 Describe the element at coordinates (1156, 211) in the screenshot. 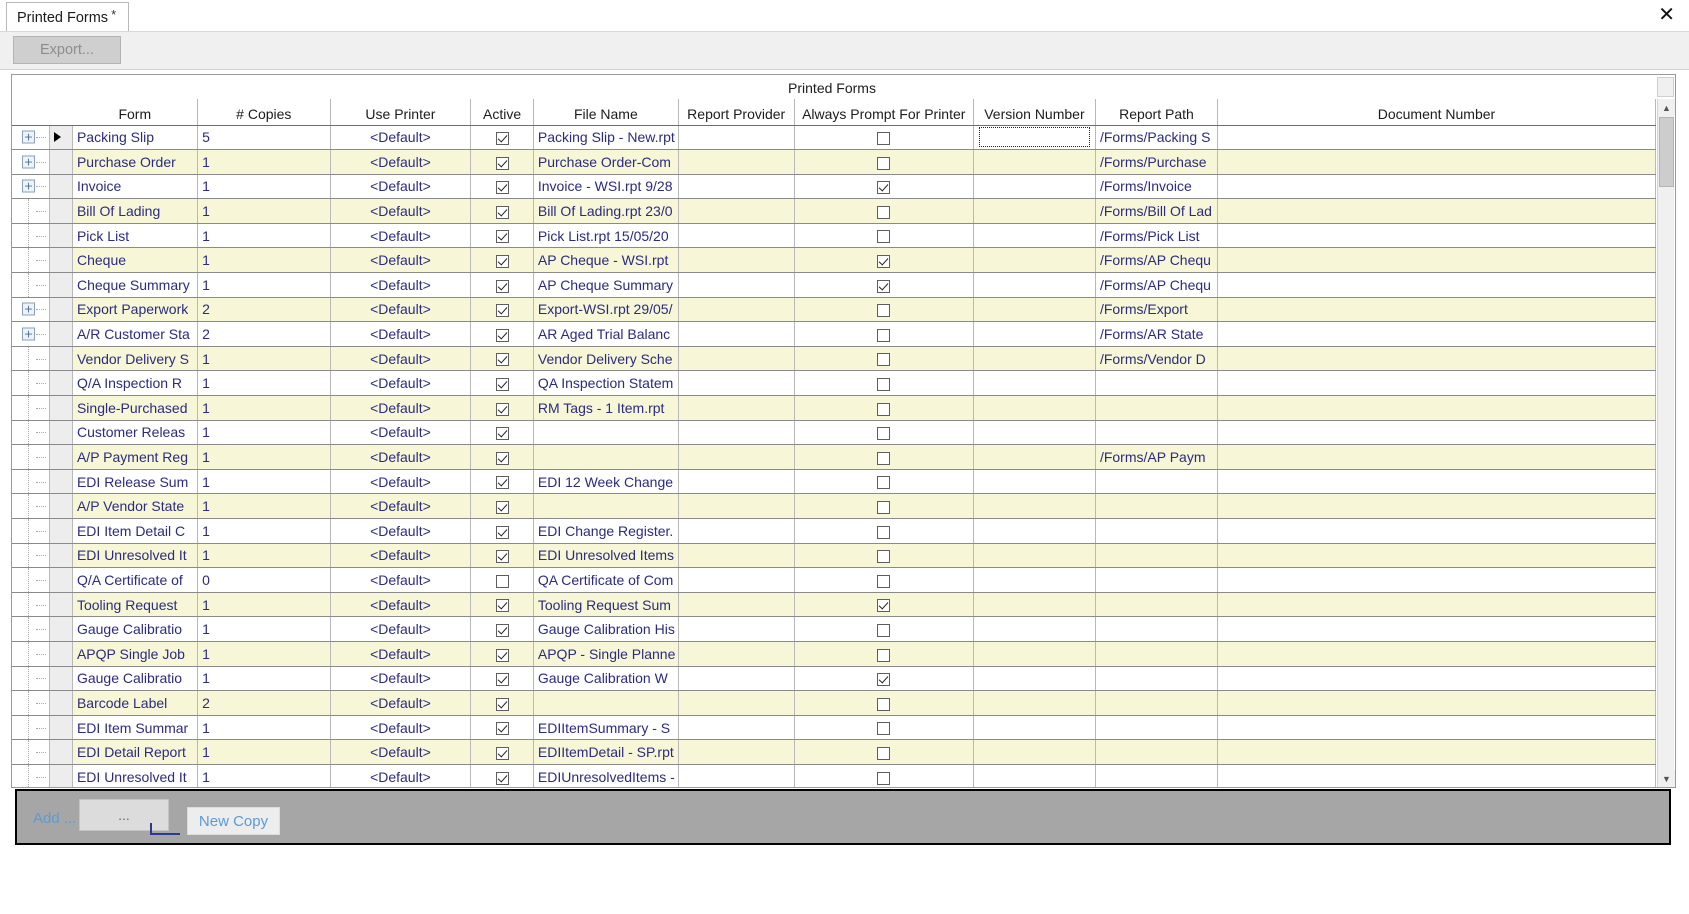

I see `cell-report-path: /Forms/Bill Of Lad` at that location.